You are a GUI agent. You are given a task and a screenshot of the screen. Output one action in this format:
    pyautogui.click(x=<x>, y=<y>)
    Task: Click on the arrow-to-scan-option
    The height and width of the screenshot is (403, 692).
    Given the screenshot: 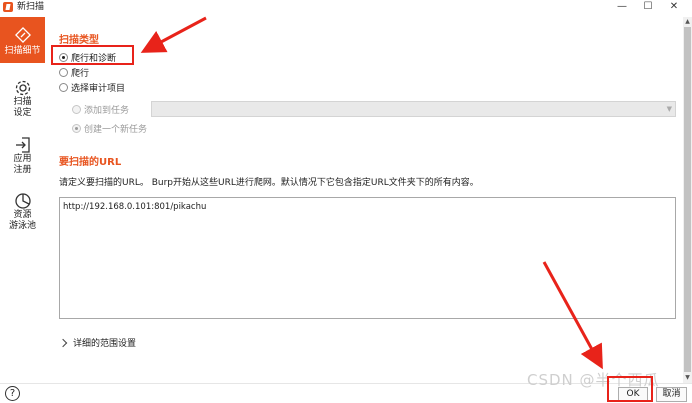 What is the action you would take?
    pyautogui.click(x=173, y=34)
    